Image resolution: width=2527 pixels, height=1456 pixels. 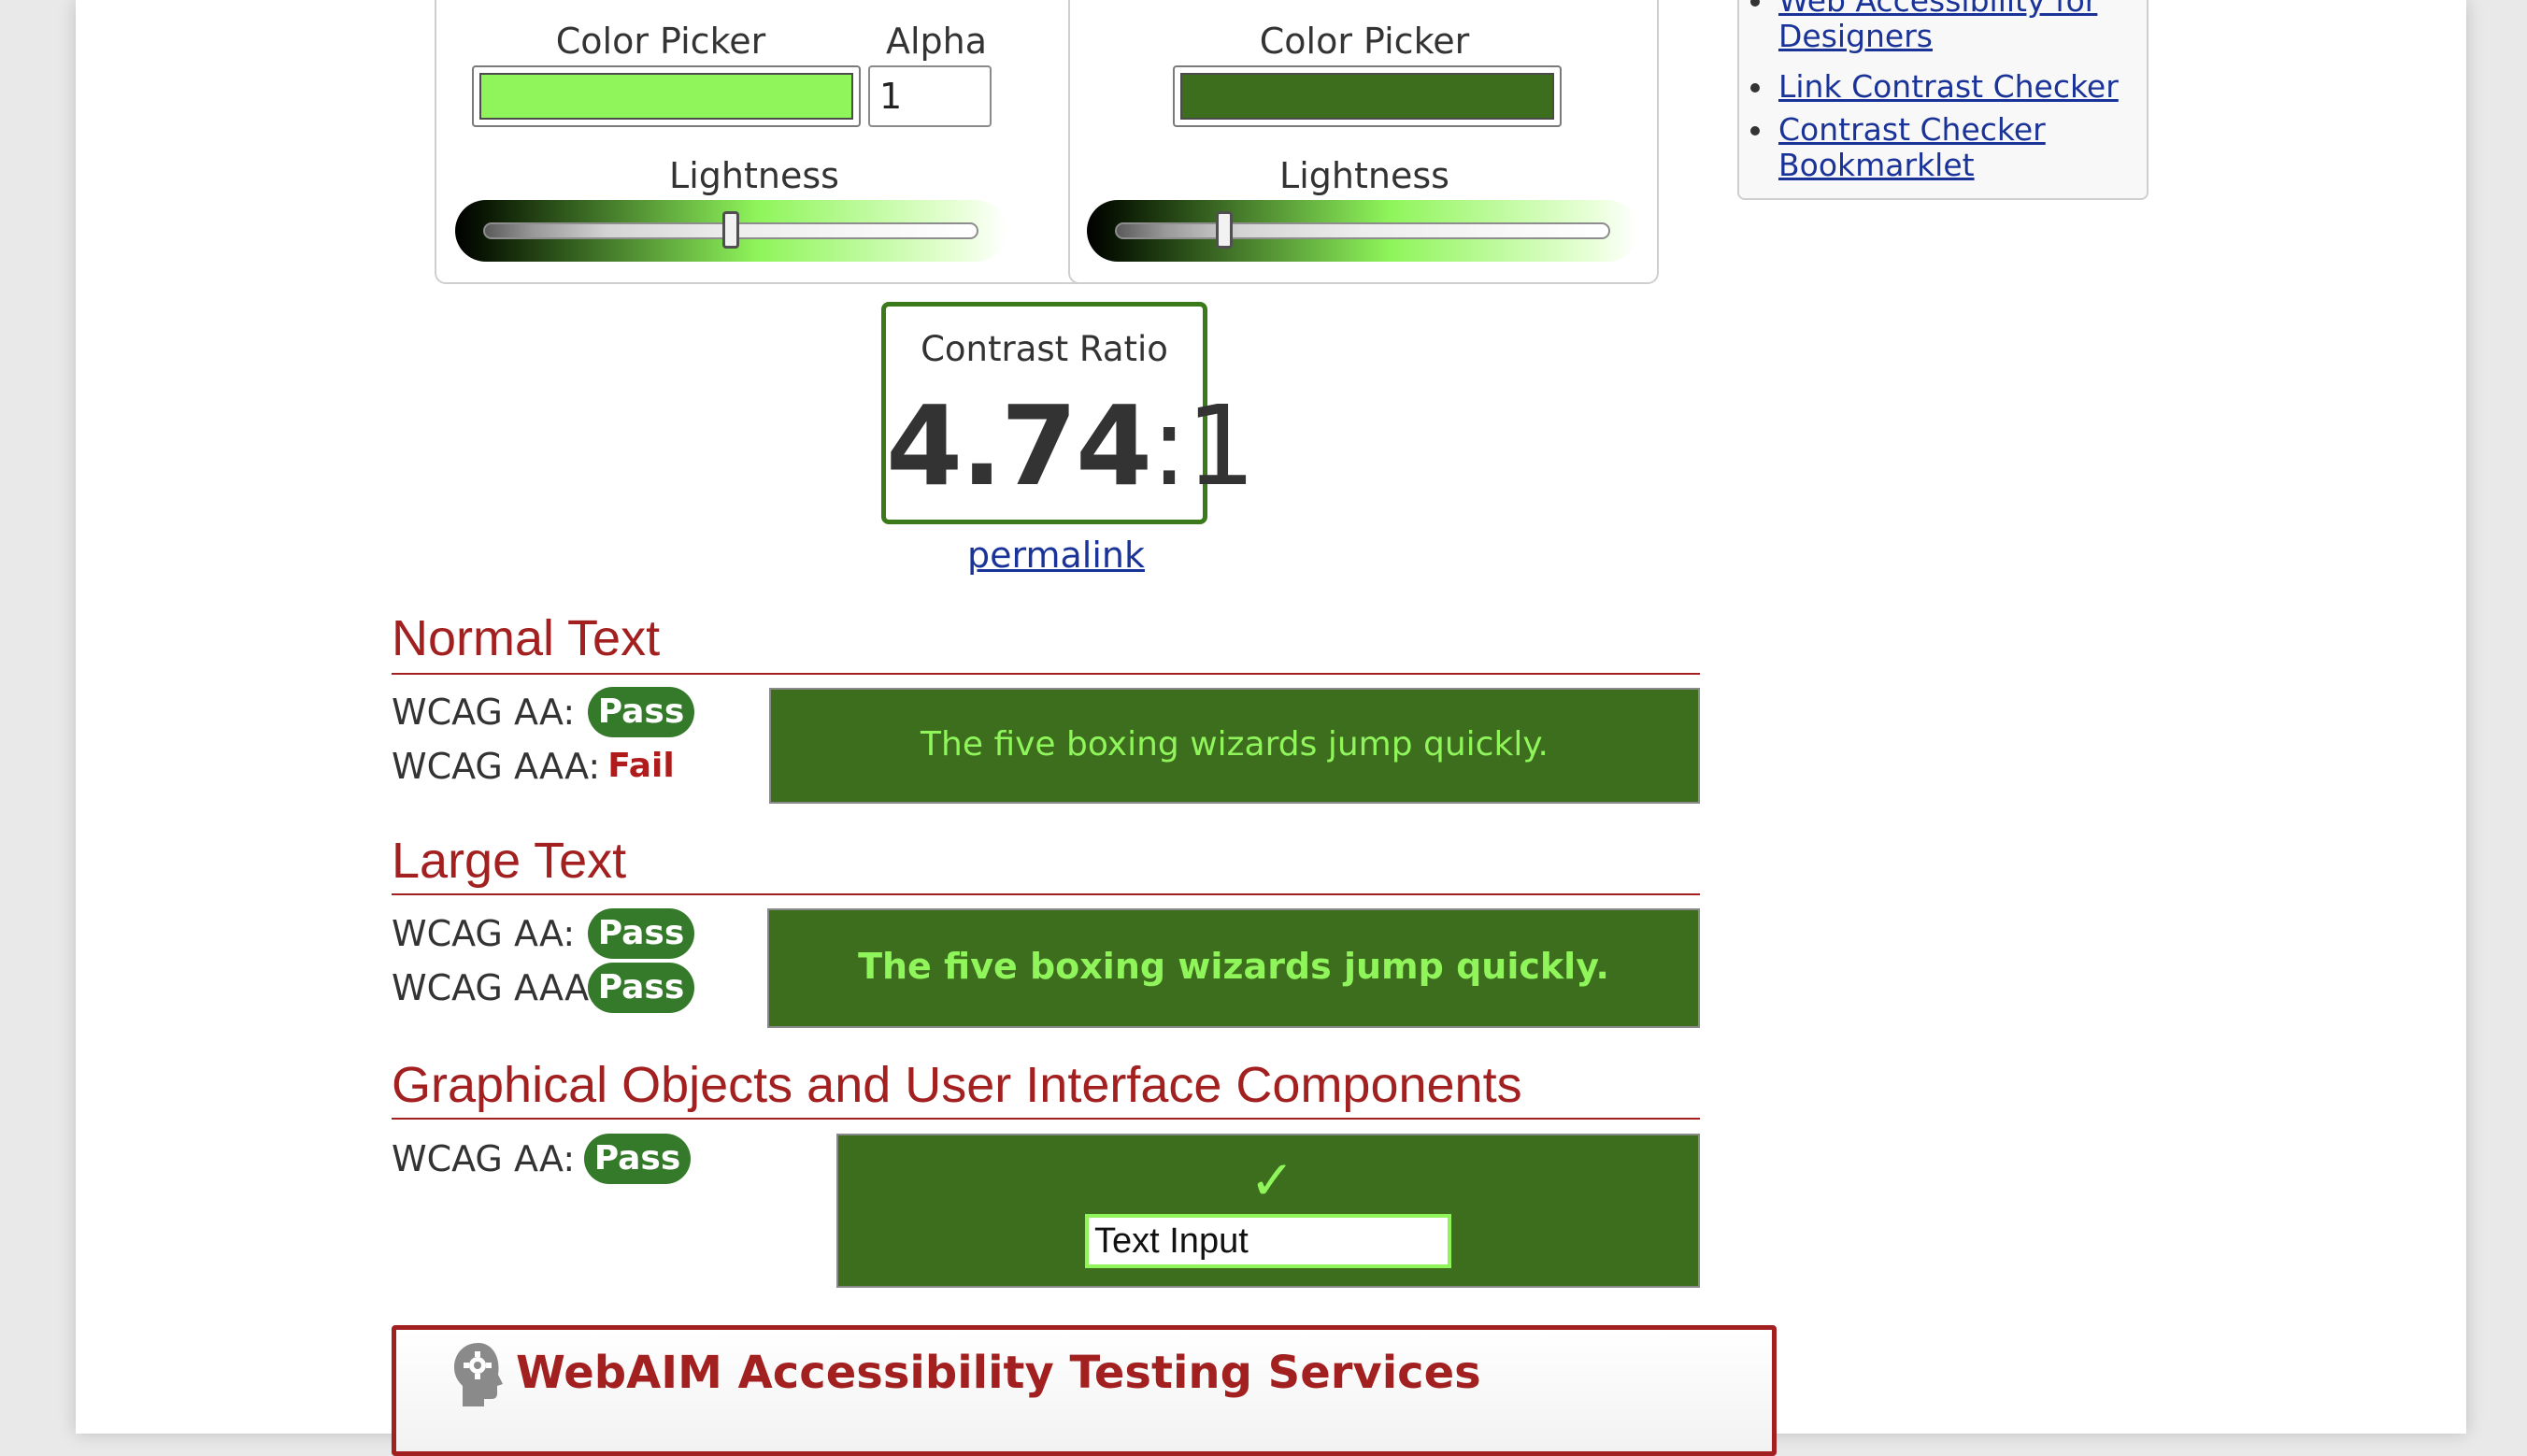 I want to click on alpha-input, so click(x=930, y=96).